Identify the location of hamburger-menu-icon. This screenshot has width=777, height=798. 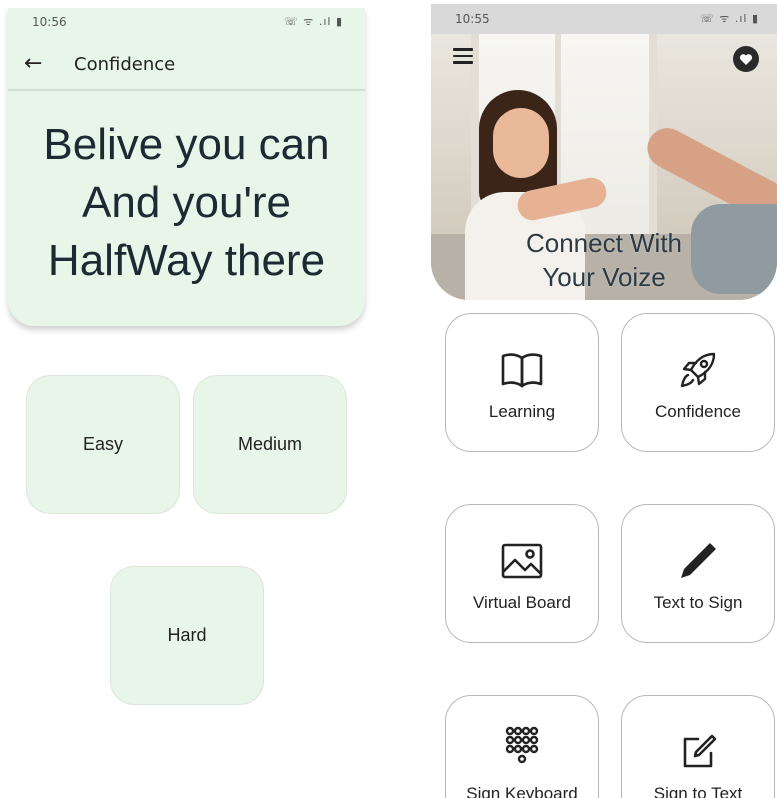
(463, 56).